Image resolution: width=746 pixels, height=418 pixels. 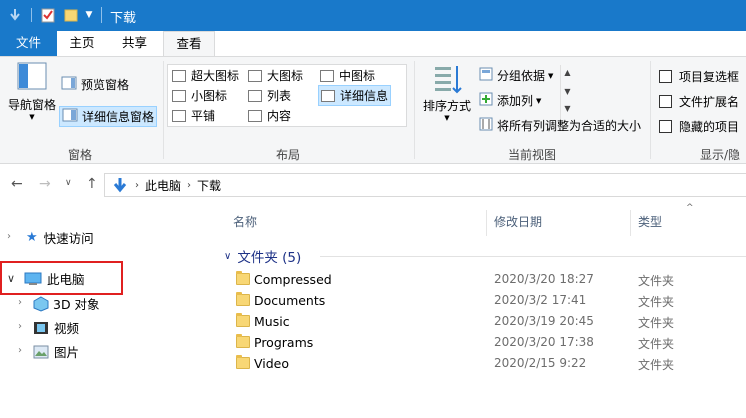 I want to click on recent-locations-icon: ∨, so click(x=68, y=183).